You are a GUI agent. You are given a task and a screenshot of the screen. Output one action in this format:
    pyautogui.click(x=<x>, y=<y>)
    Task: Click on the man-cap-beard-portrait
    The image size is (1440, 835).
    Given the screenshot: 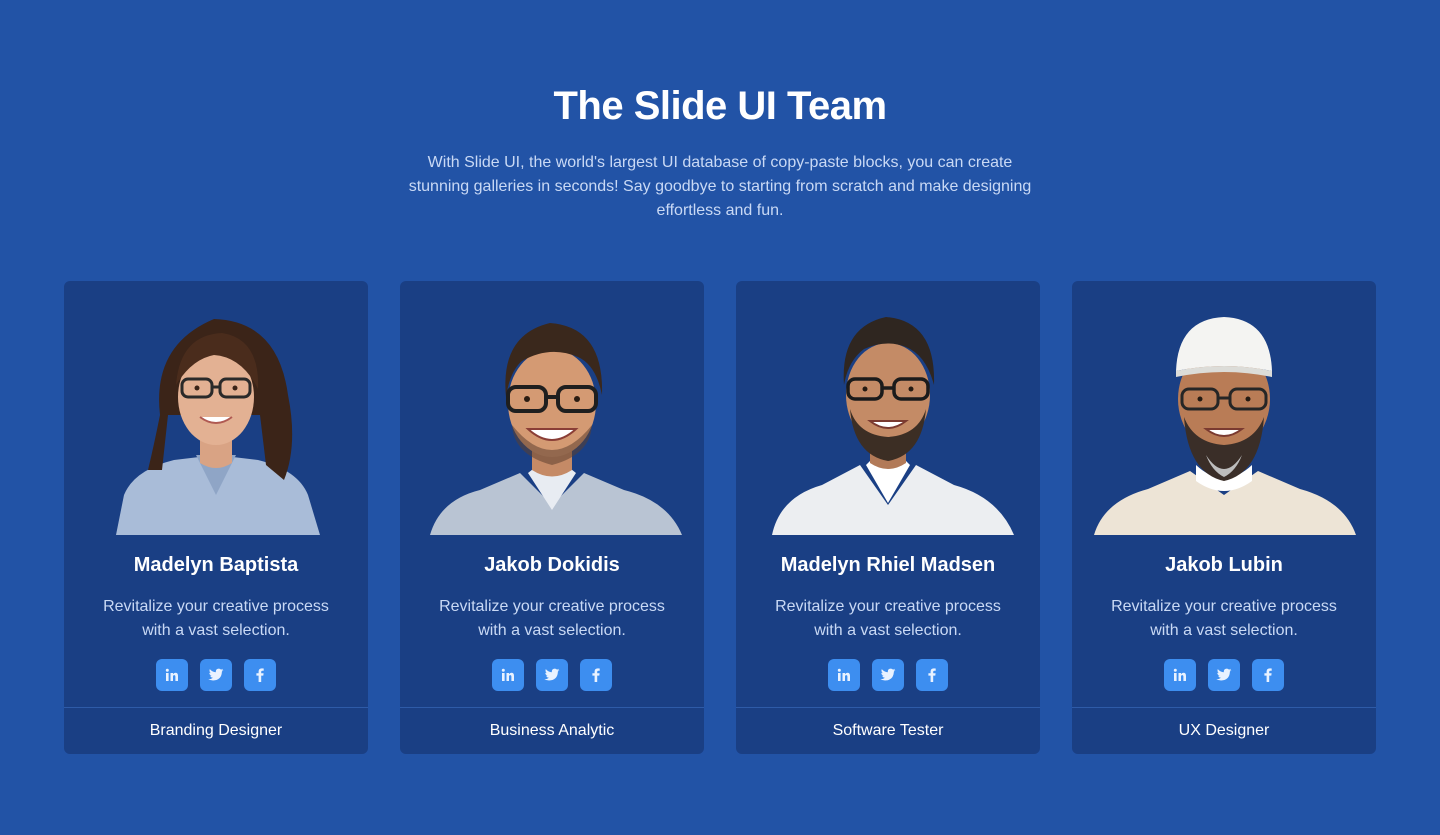 What is the action you would take?
    pyautogui.click(x=1224, y=420)
    